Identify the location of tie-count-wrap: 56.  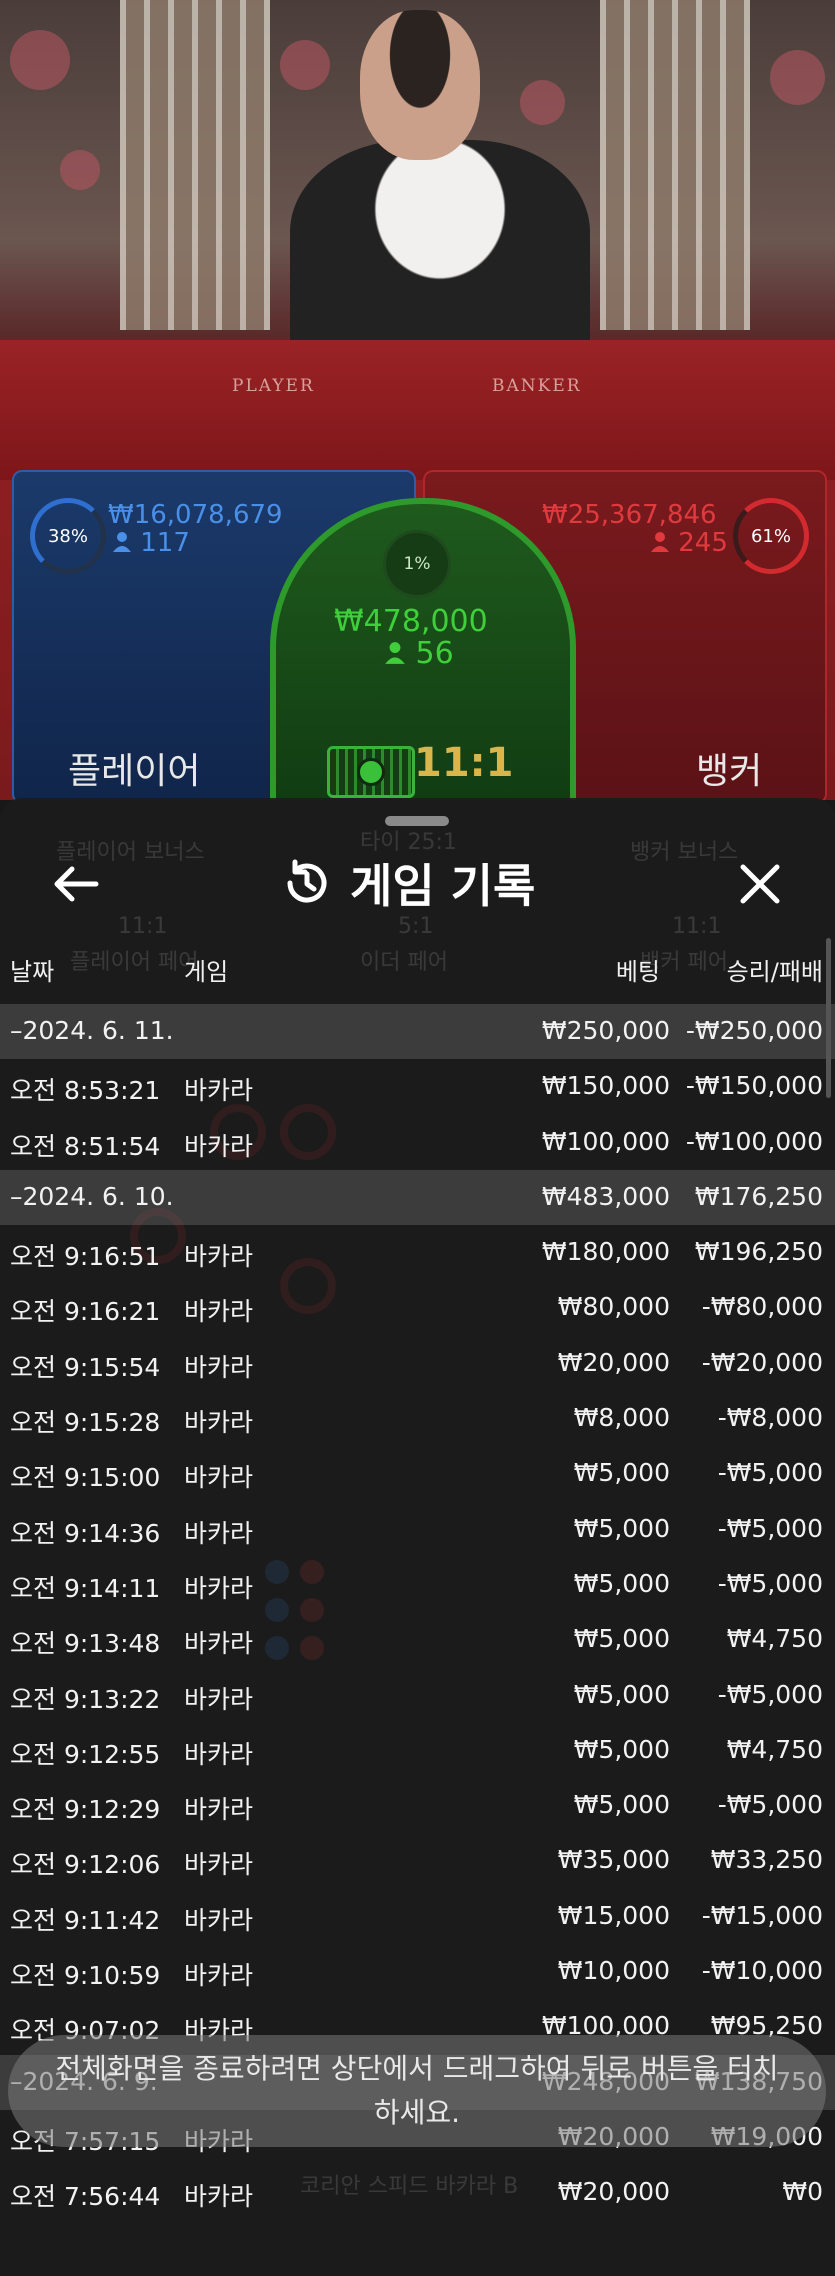
(419, 653).